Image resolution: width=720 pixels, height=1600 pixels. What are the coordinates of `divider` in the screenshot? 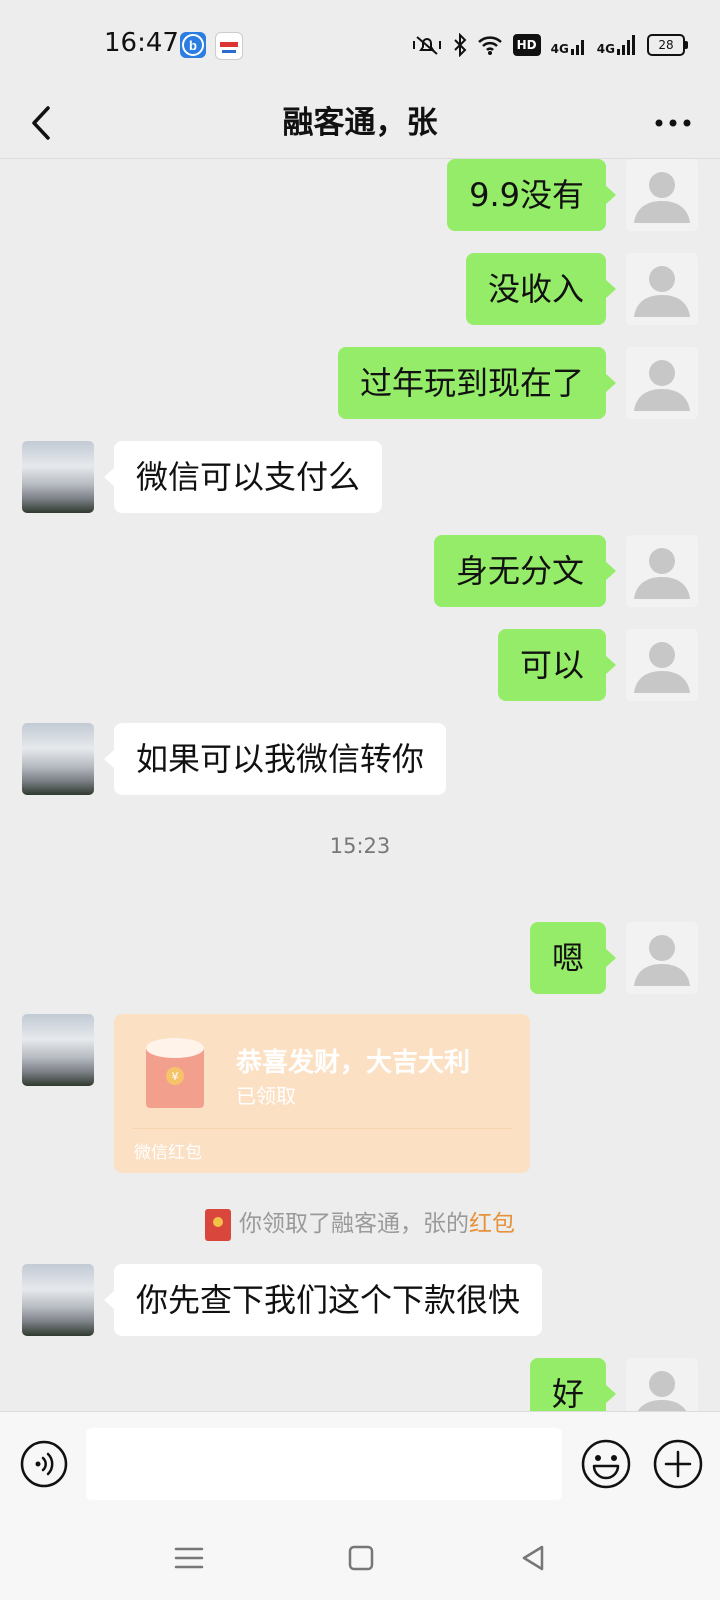 It's located at (322, 1128).